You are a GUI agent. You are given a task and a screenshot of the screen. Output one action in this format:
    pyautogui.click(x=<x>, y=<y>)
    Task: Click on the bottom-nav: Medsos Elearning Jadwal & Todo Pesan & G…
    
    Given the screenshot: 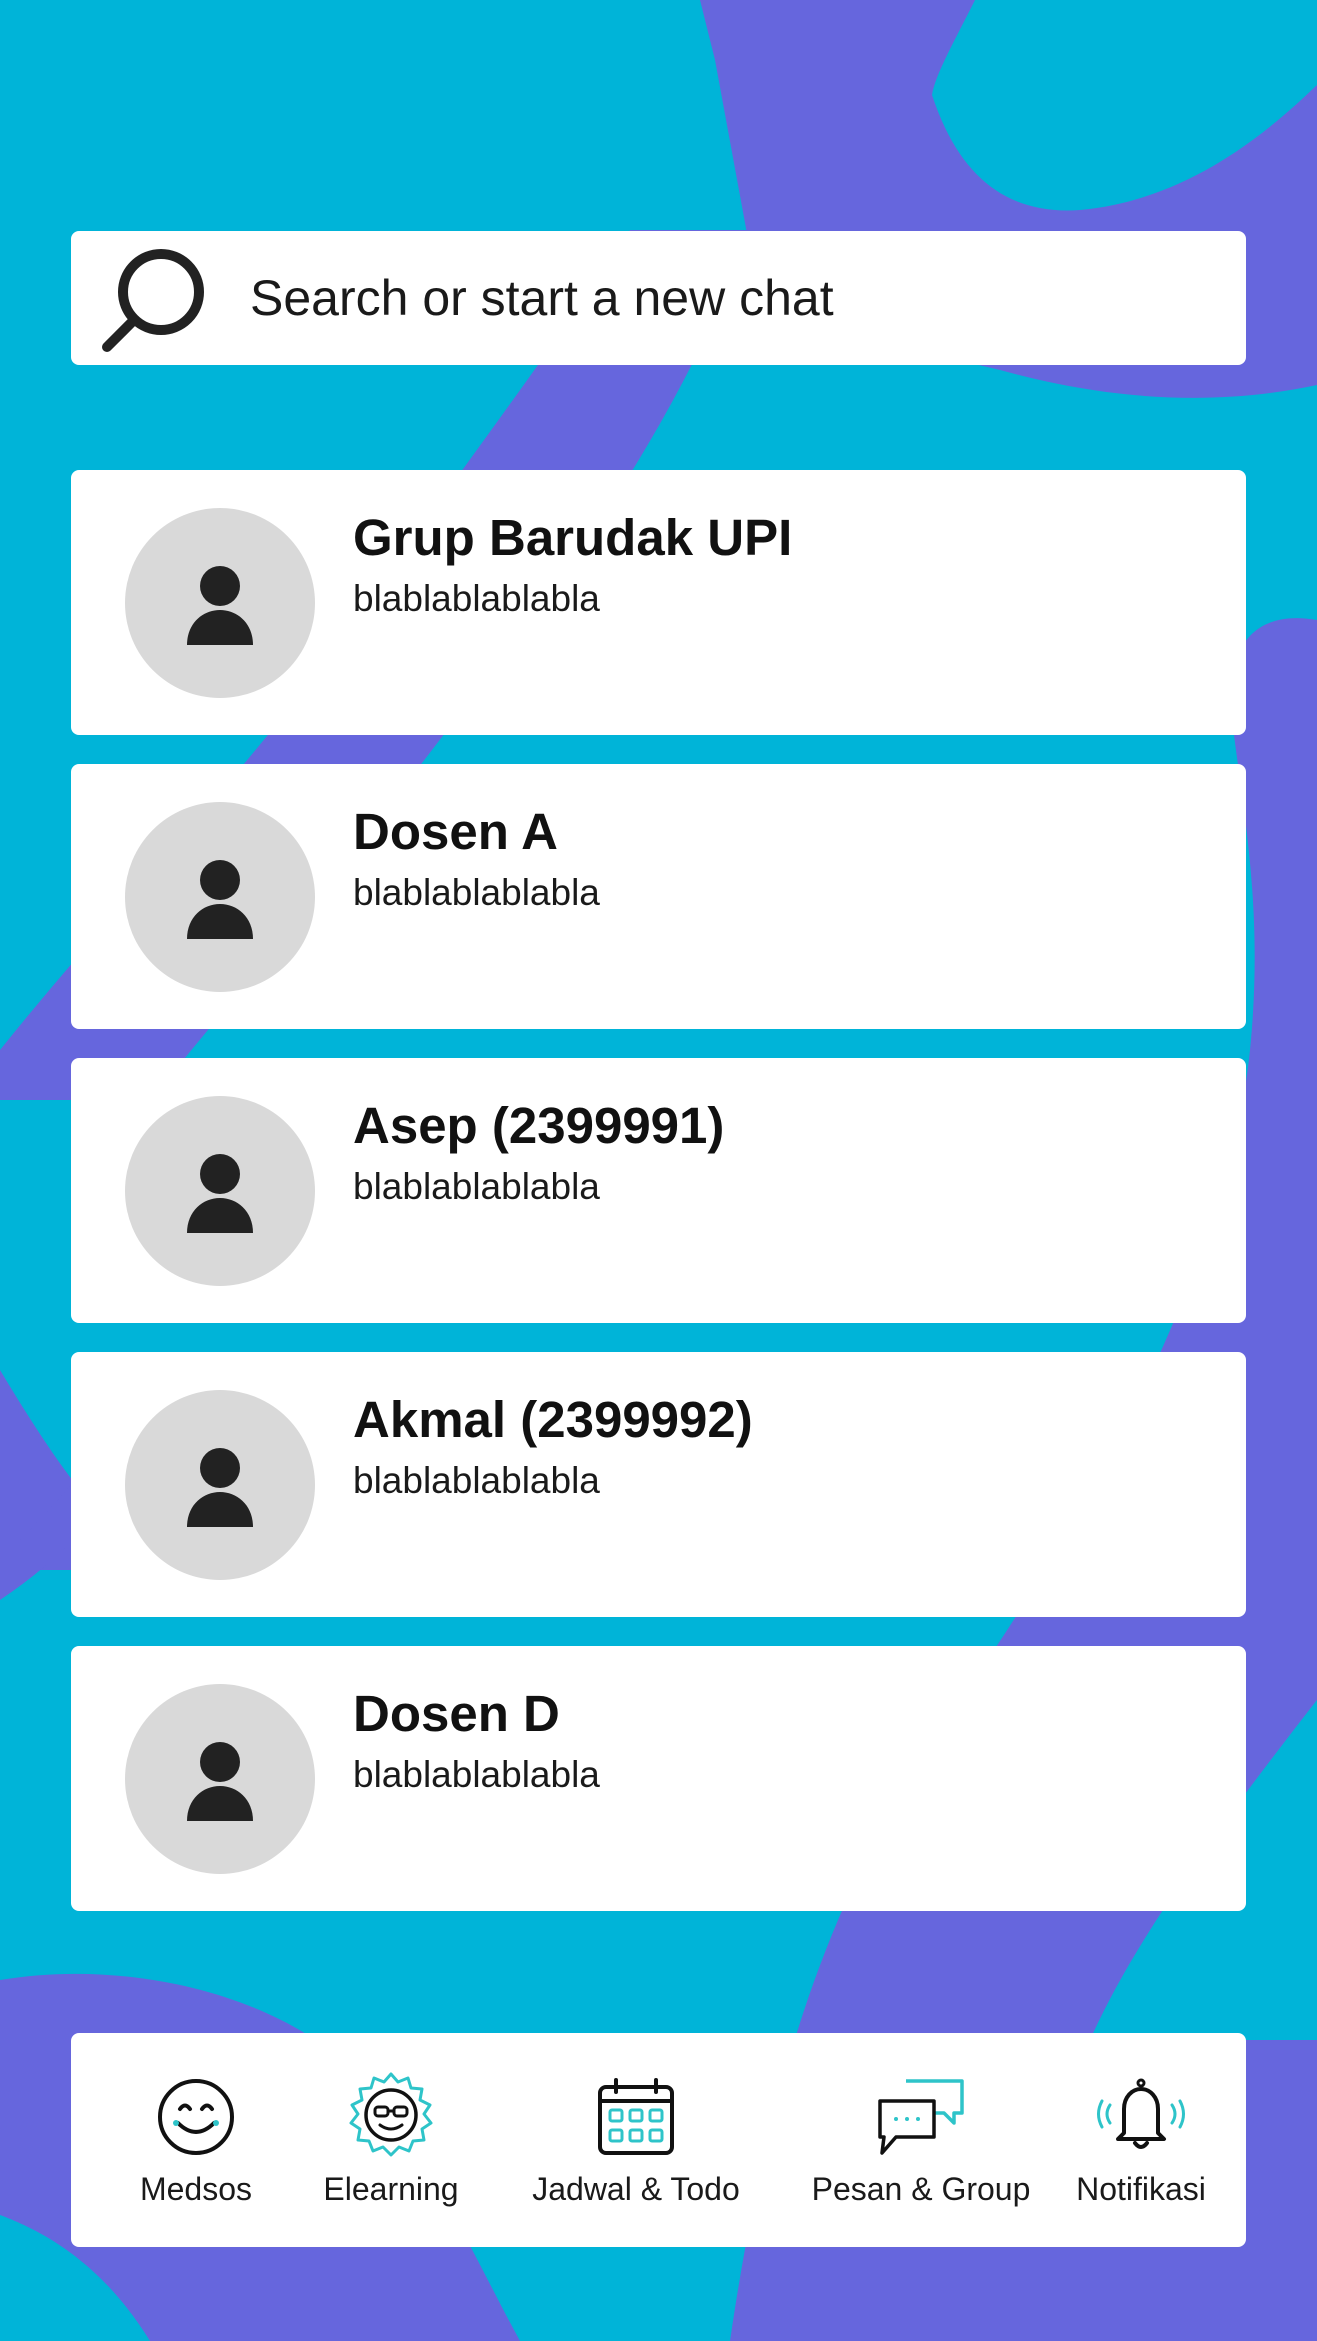 What is the action you would take?
    pyautogui.click(x=658, y=2140)
    